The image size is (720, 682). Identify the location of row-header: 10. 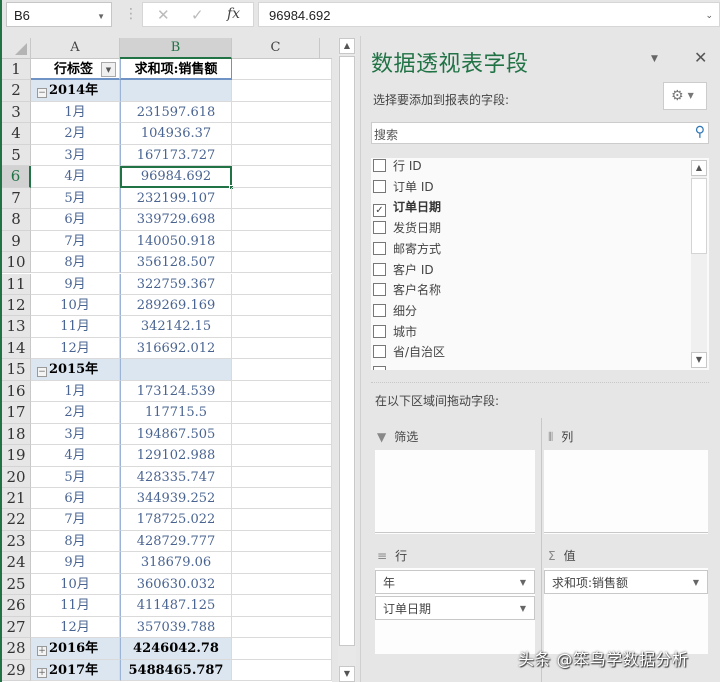
(16, 263).